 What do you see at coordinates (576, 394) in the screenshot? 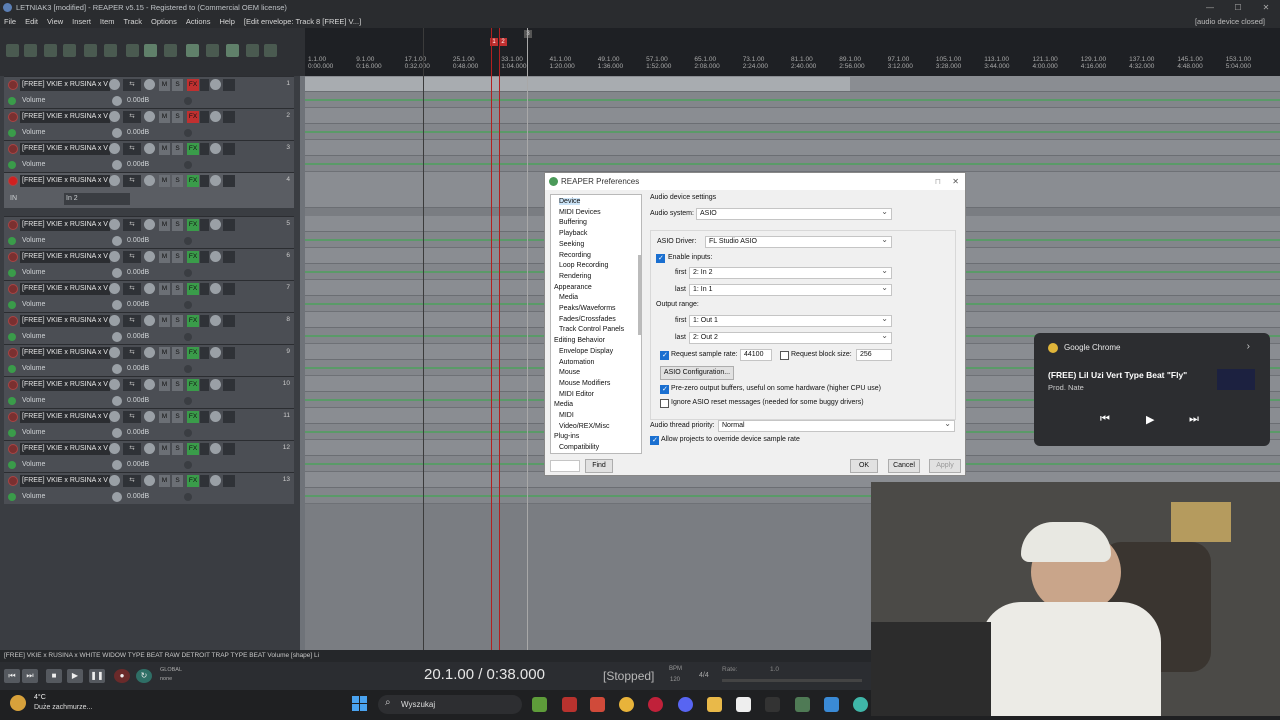
I see `tree-item: MIDI Editor` at bounding box center [576, 394].